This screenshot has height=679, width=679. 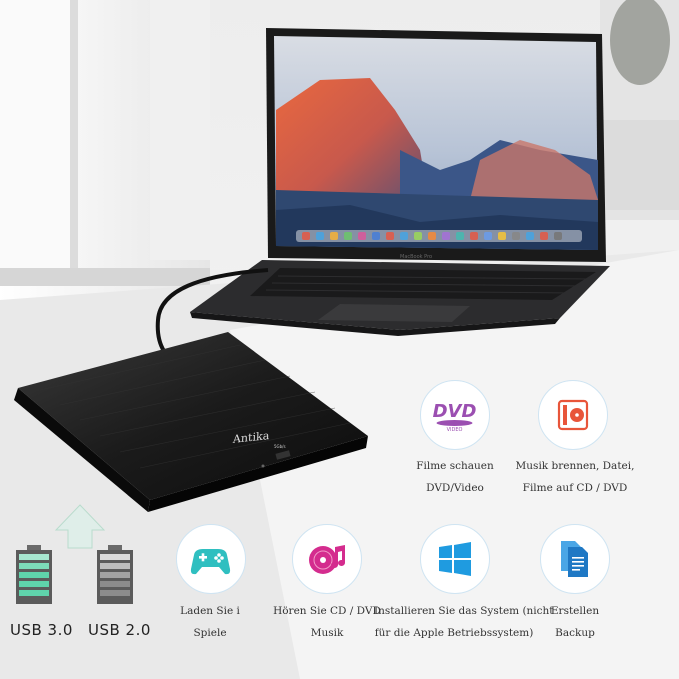 I want to click on usb3-label: USB 3.0, so click(x=41, y=630).